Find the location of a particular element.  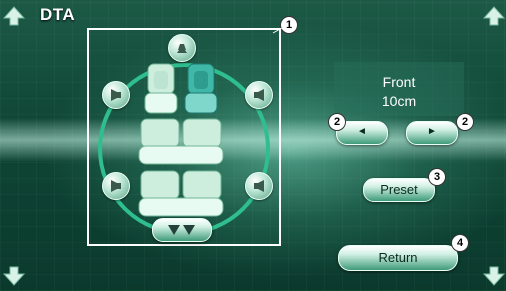

subwoofer-button is located at coordinates (182, 230).